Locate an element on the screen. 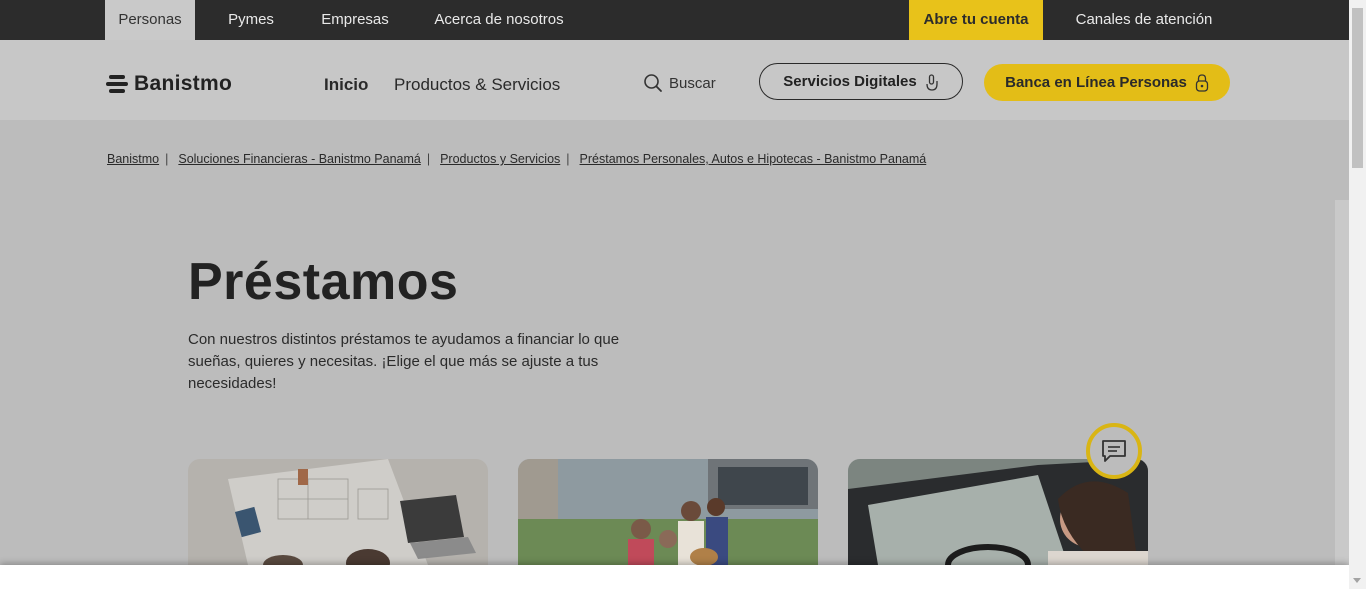 This screenshot has height=589, width=1366. digital-services-button: Servicios Digitales is located at coordinates (861, 81).